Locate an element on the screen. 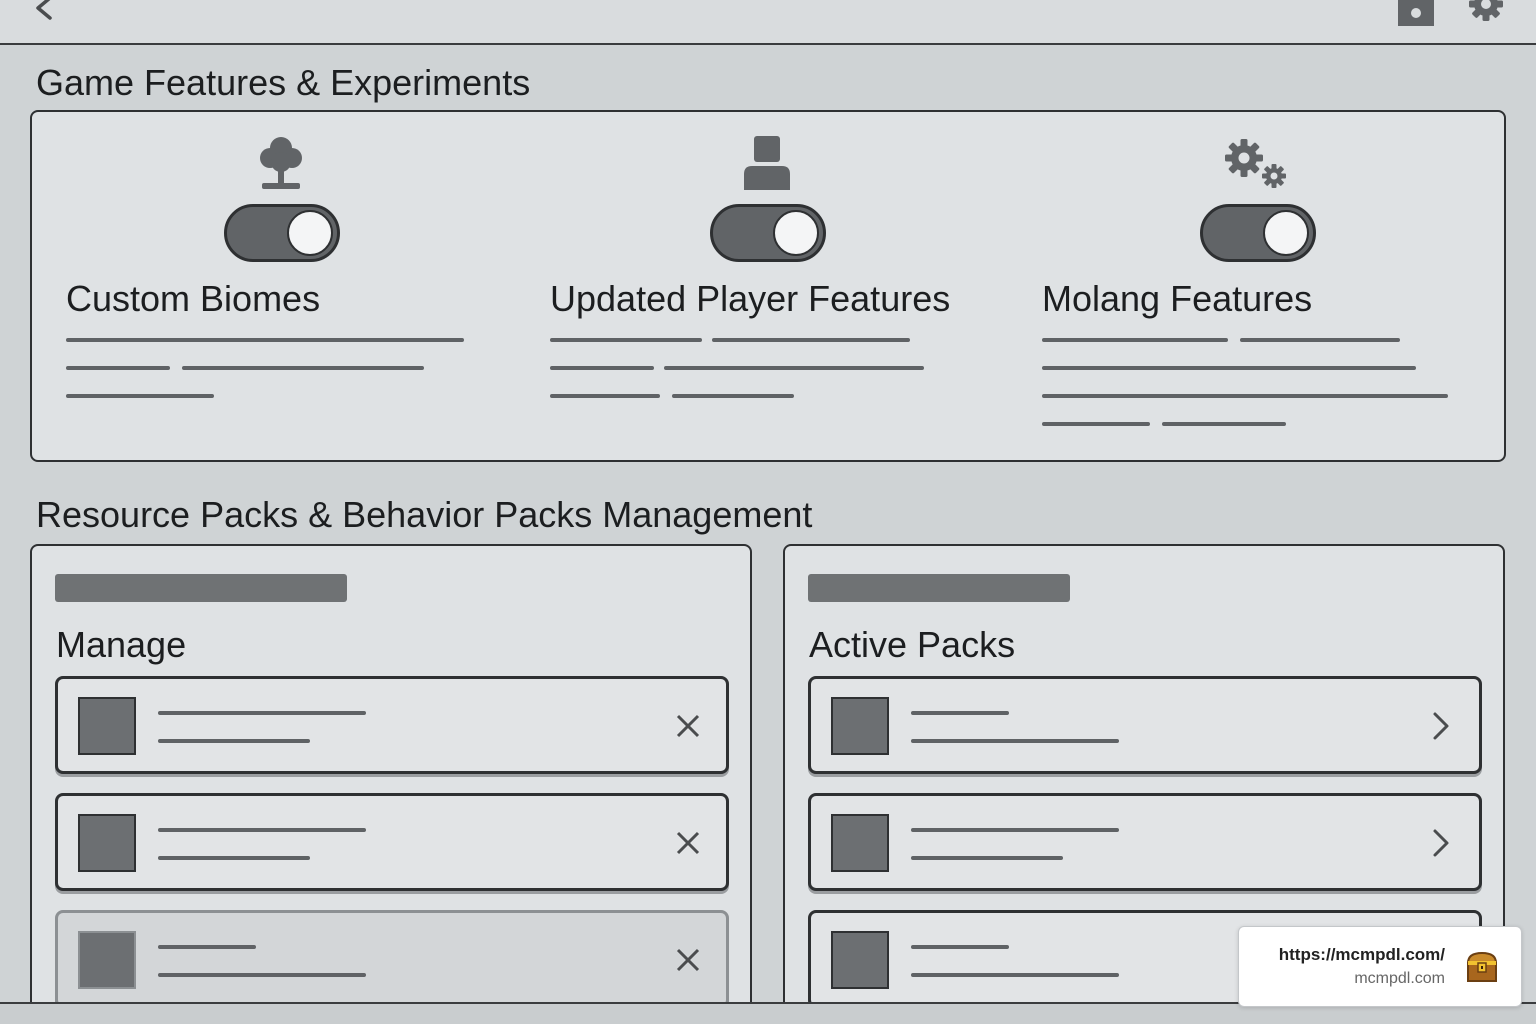 The height and width of the screenshot is (1024, 1536). feature-updated-player-features: Updated Player Features is located at coordinates (775, 282).